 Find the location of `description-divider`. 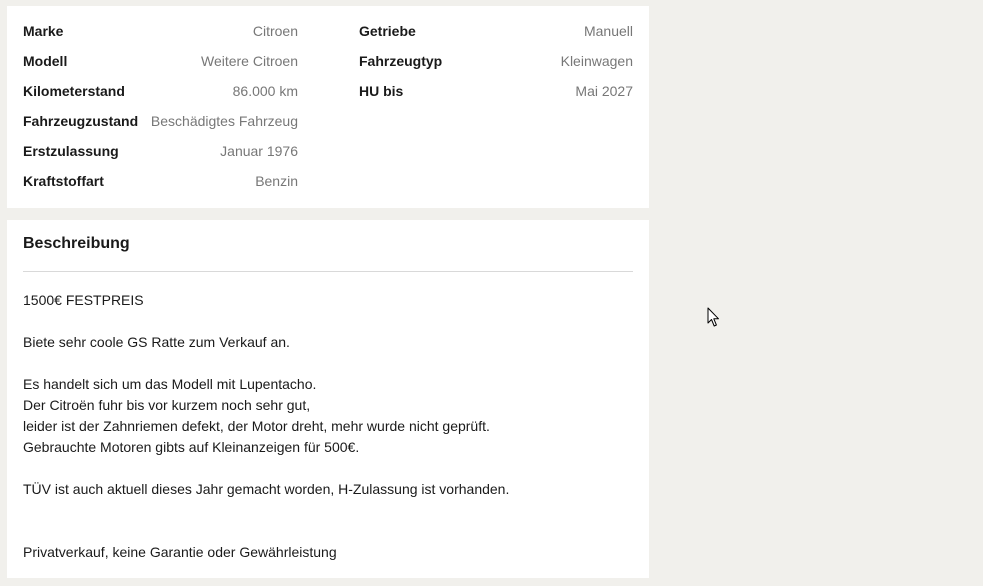

description-divider is located at coordinates (328, 271).